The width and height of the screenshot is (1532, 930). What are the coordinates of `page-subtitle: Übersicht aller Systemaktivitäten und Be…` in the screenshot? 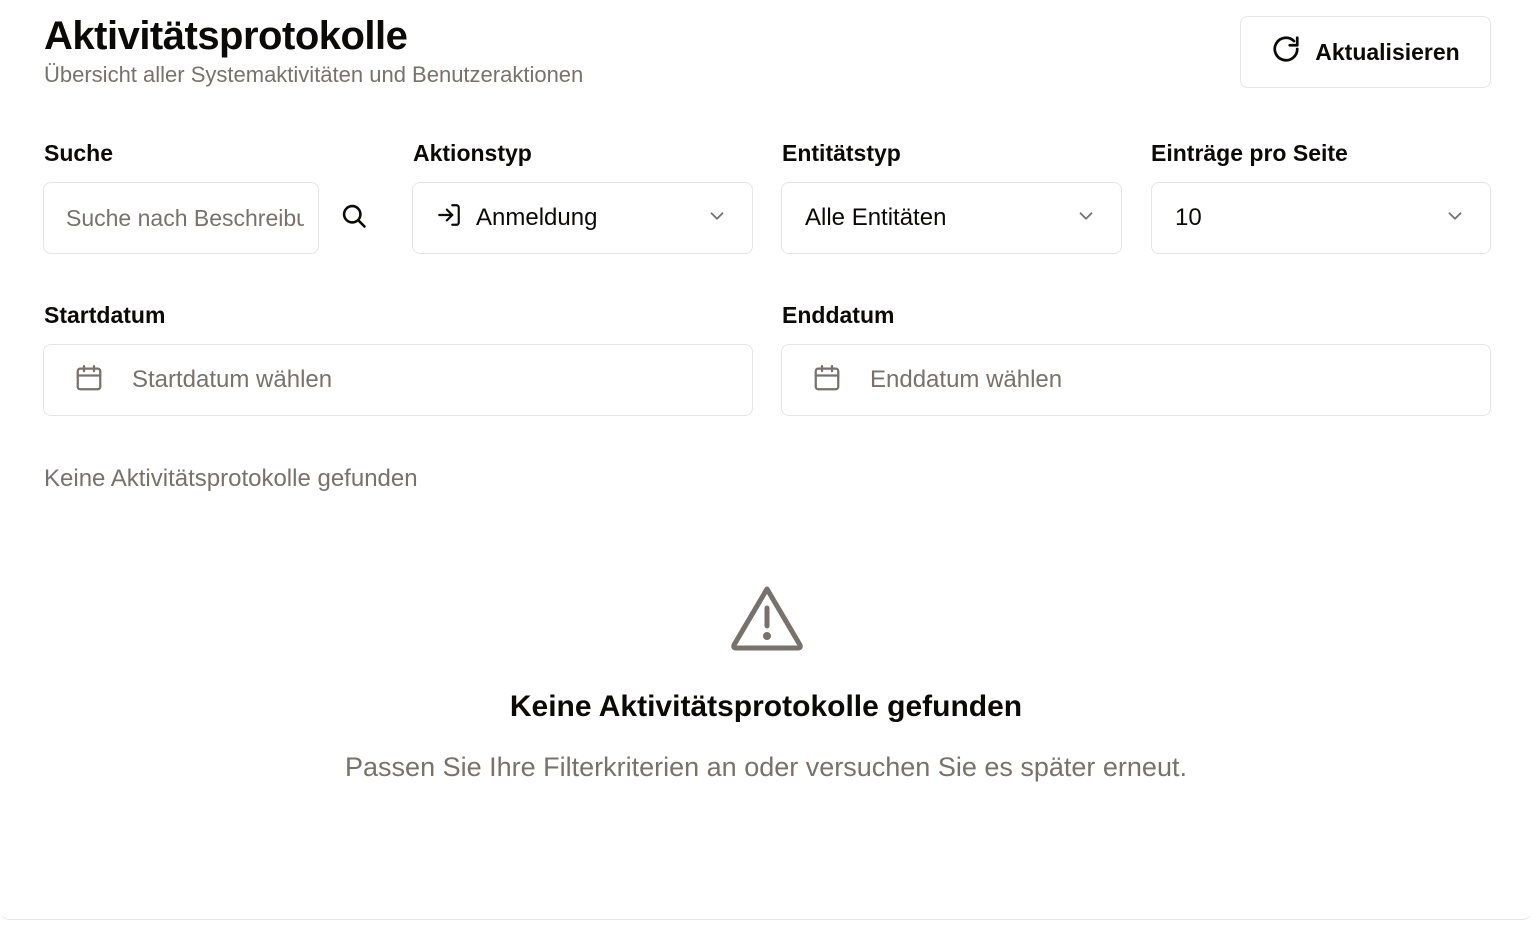 It's located at (314, 74).